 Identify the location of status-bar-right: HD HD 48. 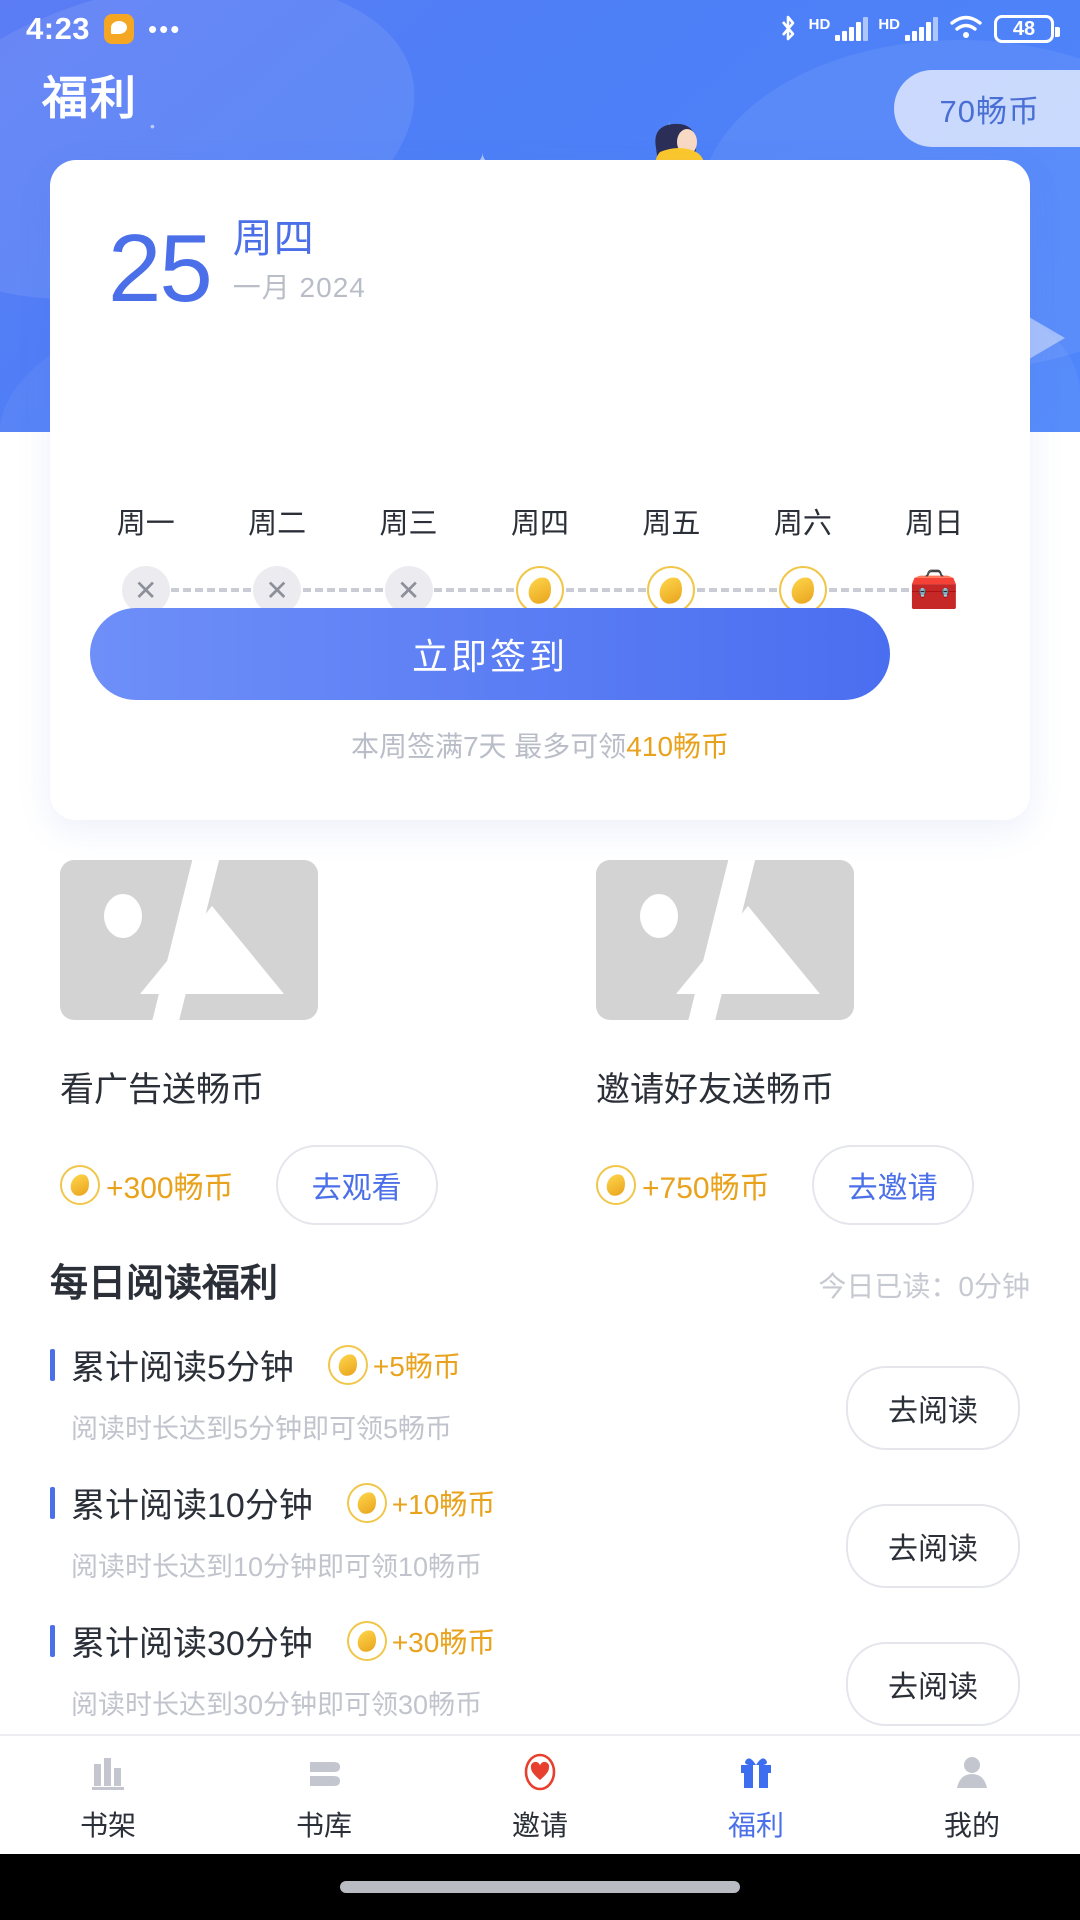
(918, 29).